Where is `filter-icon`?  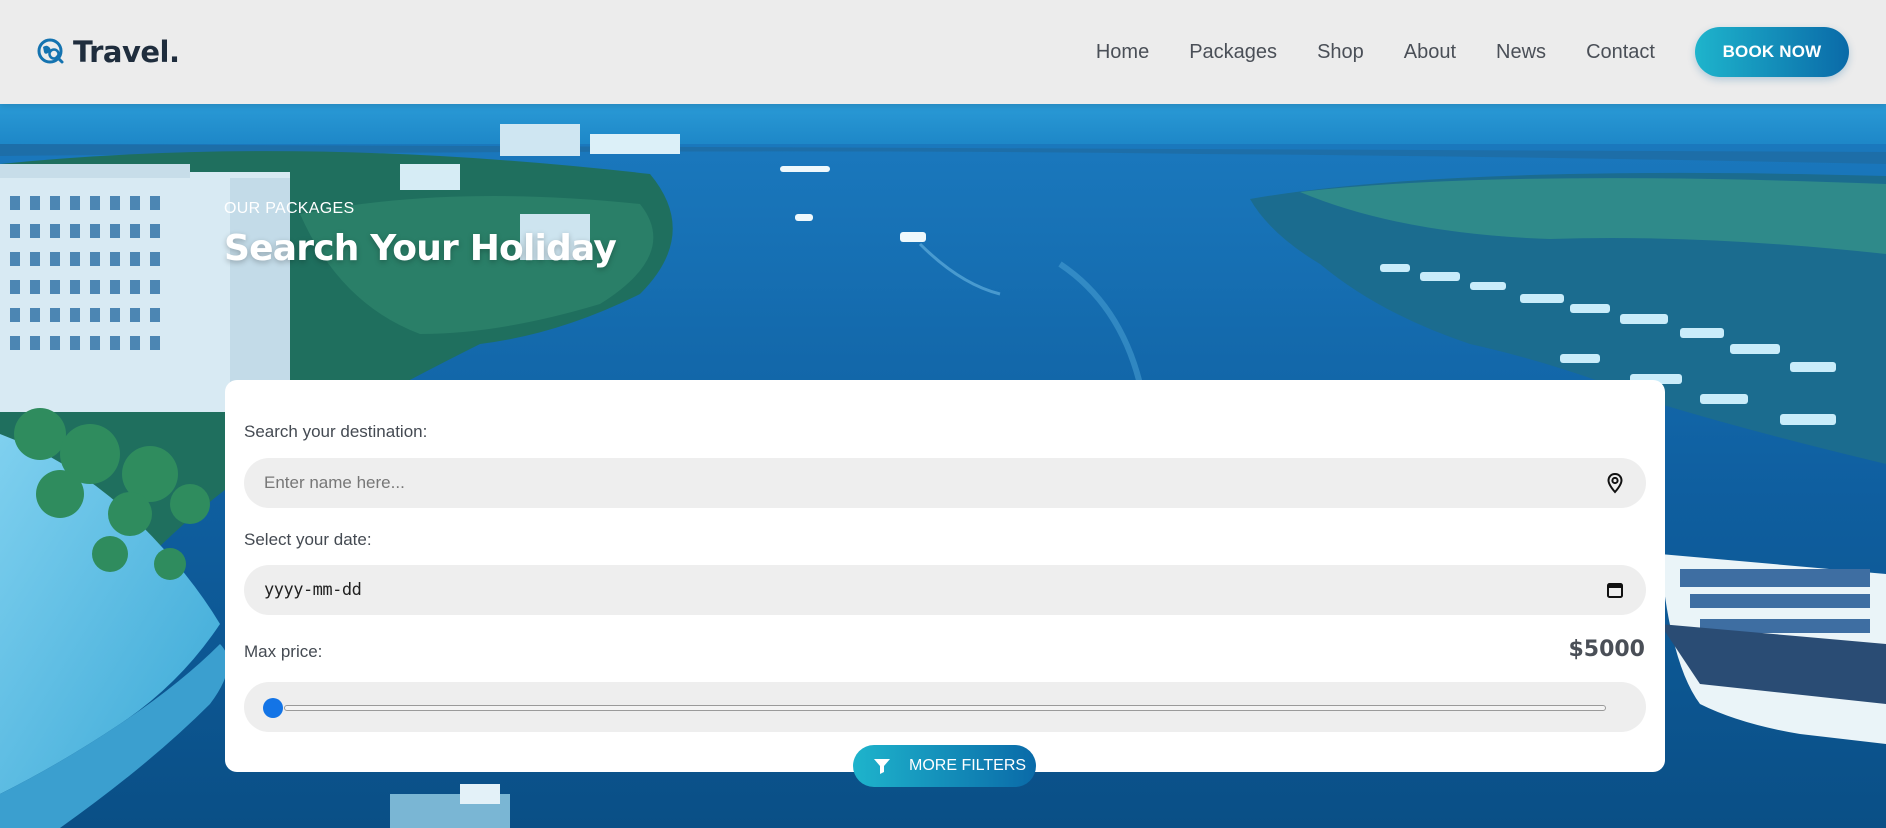
filter-icon is located at coordinates (882, 766).